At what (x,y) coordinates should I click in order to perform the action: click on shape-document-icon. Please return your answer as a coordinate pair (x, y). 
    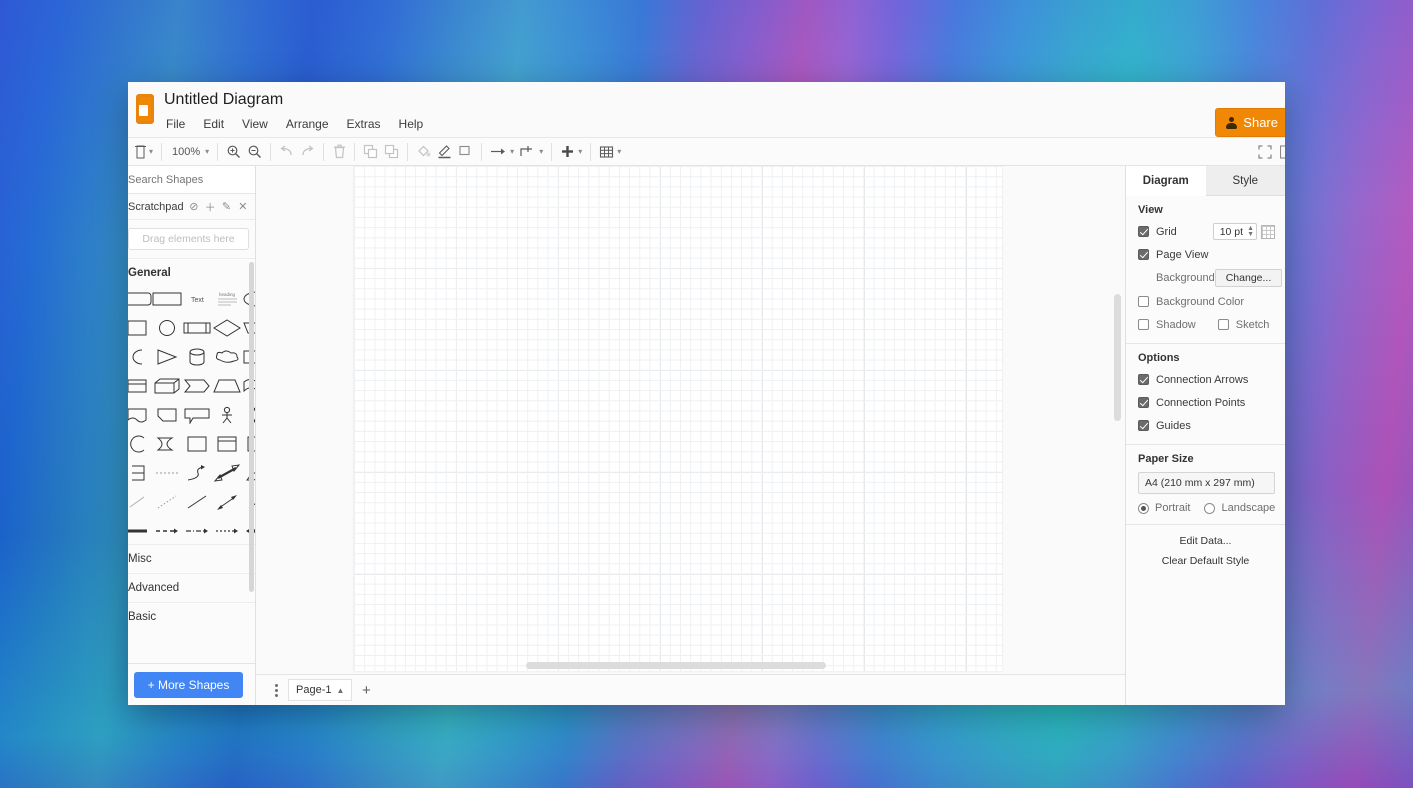
    Looking at the image, I should click on (140, 414).